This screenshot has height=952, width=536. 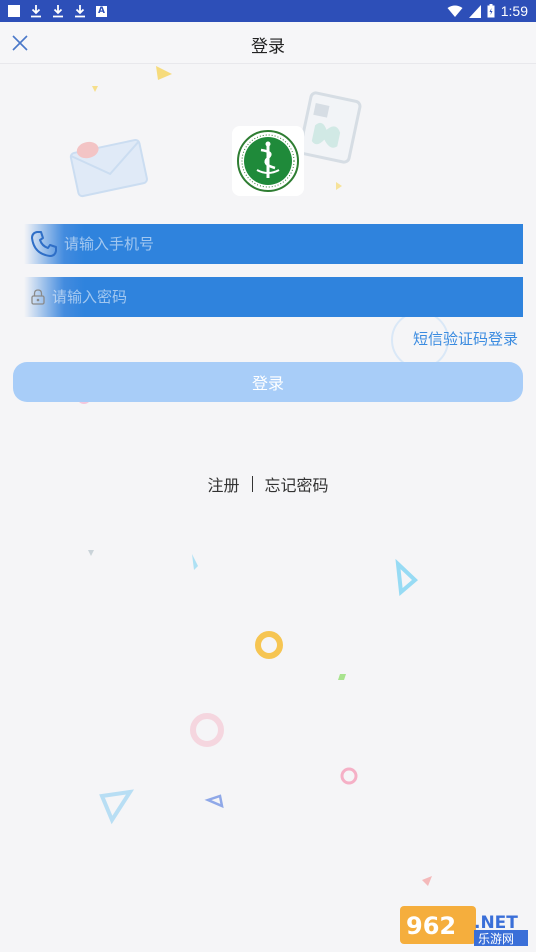 I want to click on header: 登录, so click(x=268, y=43).